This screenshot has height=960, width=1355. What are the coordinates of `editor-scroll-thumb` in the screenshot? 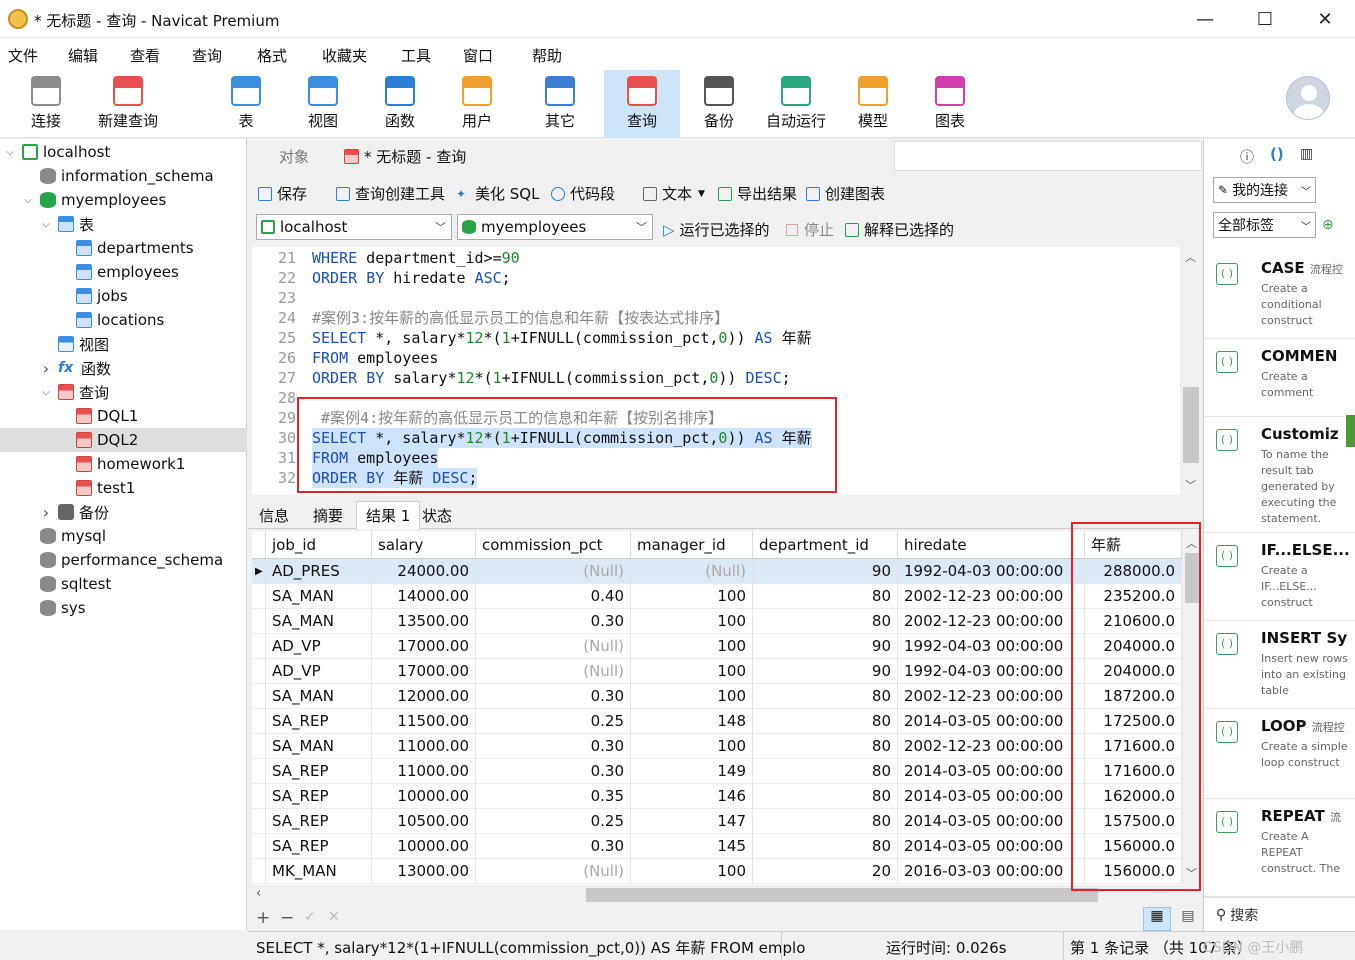 It's located at (1191, 425).